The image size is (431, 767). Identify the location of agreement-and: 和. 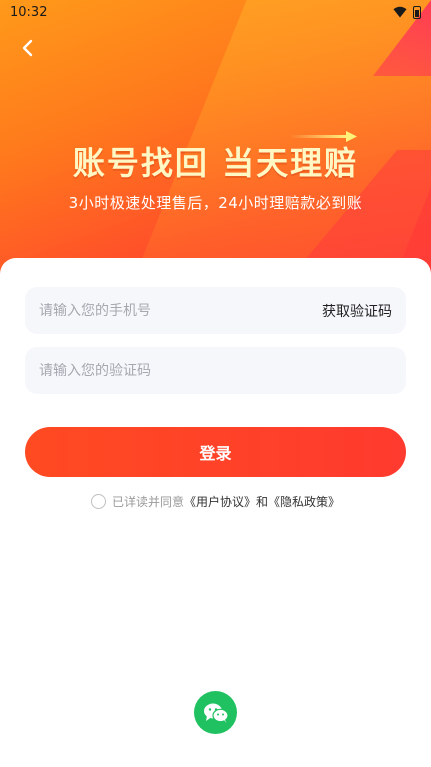
(262, 502).